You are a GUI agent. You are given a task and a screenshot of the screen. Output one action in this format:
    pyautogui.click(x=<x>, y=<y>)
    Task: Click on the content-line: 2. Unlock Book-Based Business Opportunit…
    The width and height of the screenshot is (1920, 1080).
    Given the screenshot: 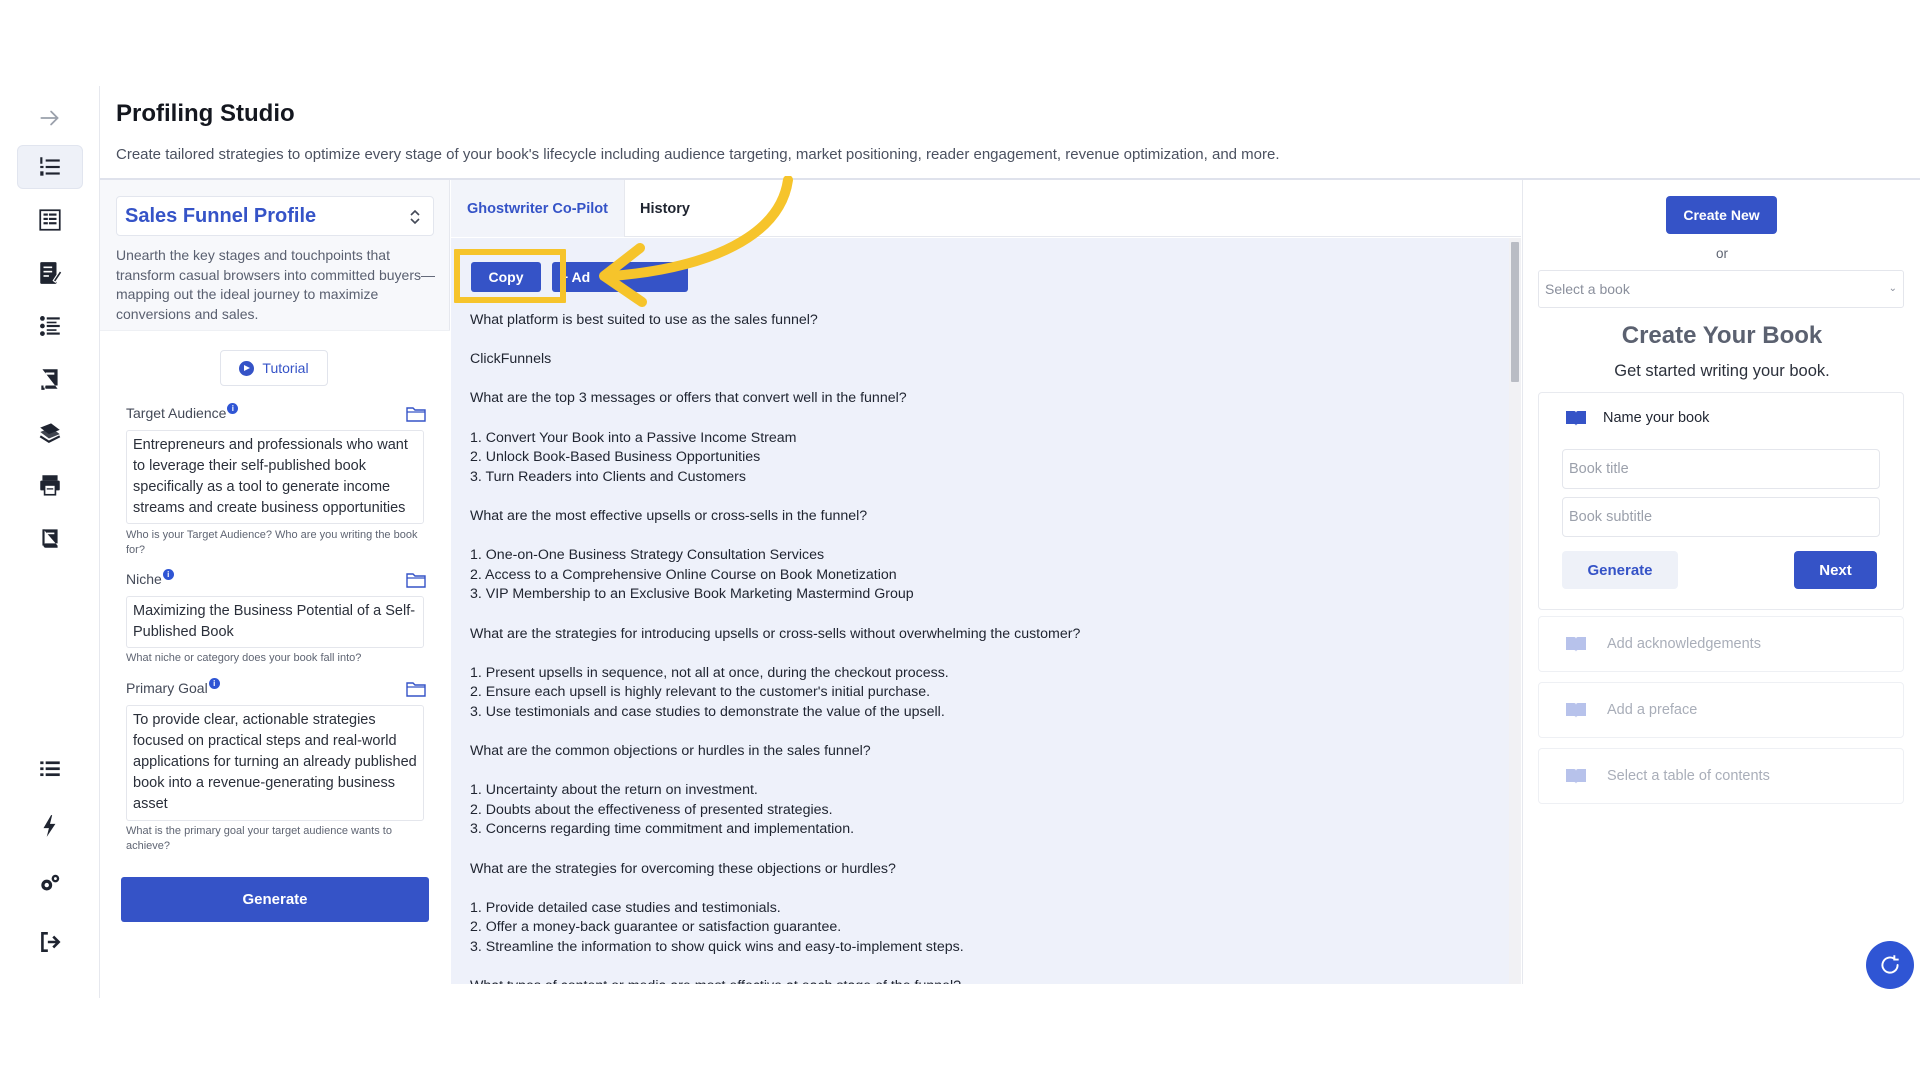 What is the action you would take?
    pyautogui.click(x=615, y=457)
    